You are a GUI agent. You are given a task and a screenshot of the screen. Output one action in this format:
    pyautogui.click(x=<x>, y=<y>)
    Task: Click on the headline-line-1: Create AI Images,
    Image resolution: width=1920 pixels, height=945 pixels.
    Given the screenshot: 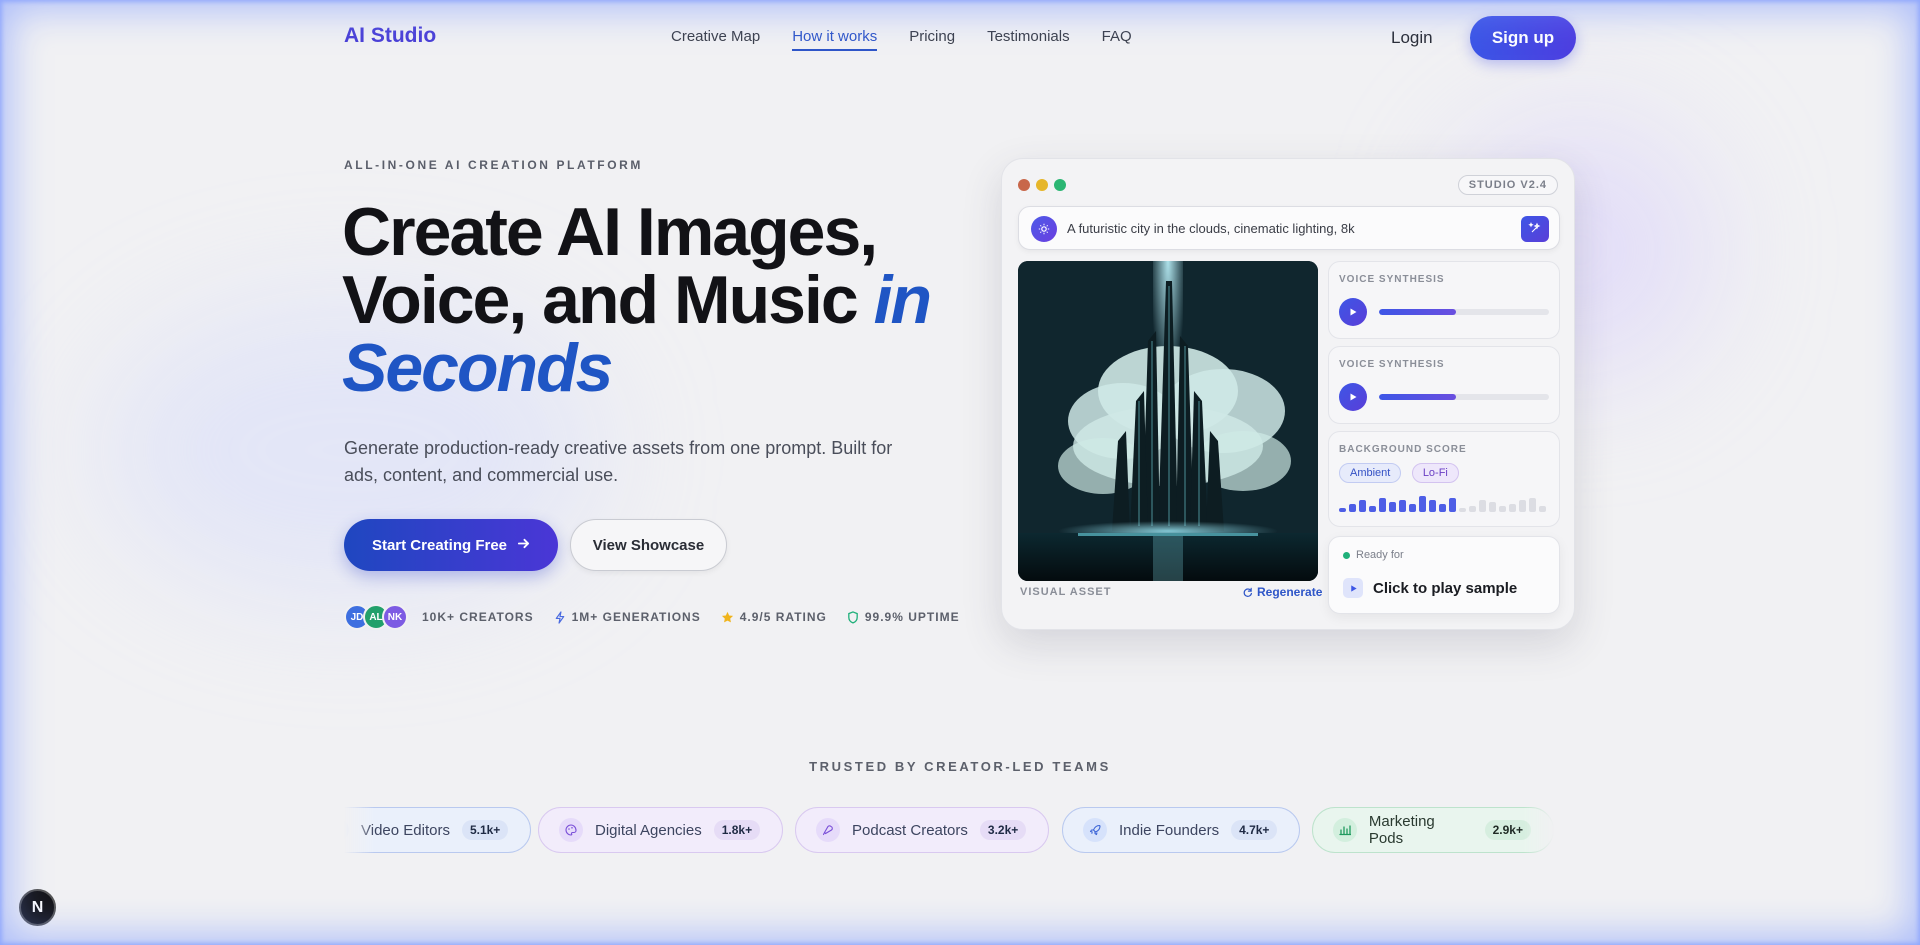 What is the action you would take?
    pyautogui.click(x=610, y=232)
    